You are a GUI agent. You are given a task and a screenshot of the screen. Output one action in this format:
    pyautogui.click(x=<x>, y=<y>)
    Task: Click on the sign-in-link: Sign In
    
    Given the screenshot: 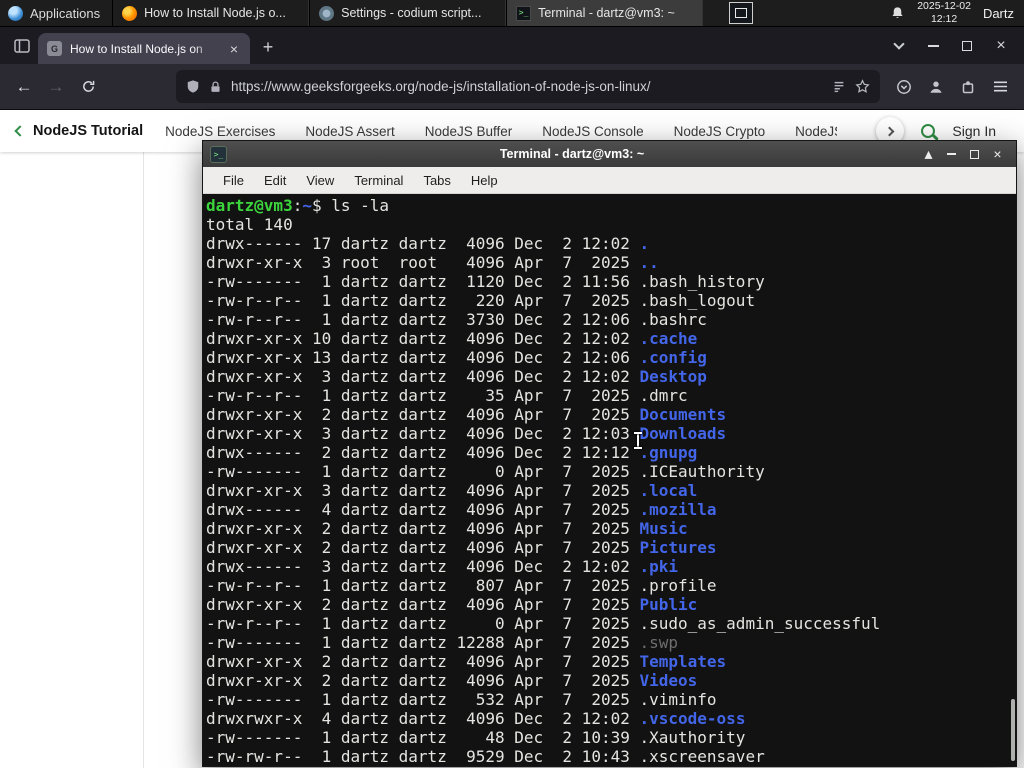 What is the action you would take?
    pyautogui.click(x=974, y=131)
    